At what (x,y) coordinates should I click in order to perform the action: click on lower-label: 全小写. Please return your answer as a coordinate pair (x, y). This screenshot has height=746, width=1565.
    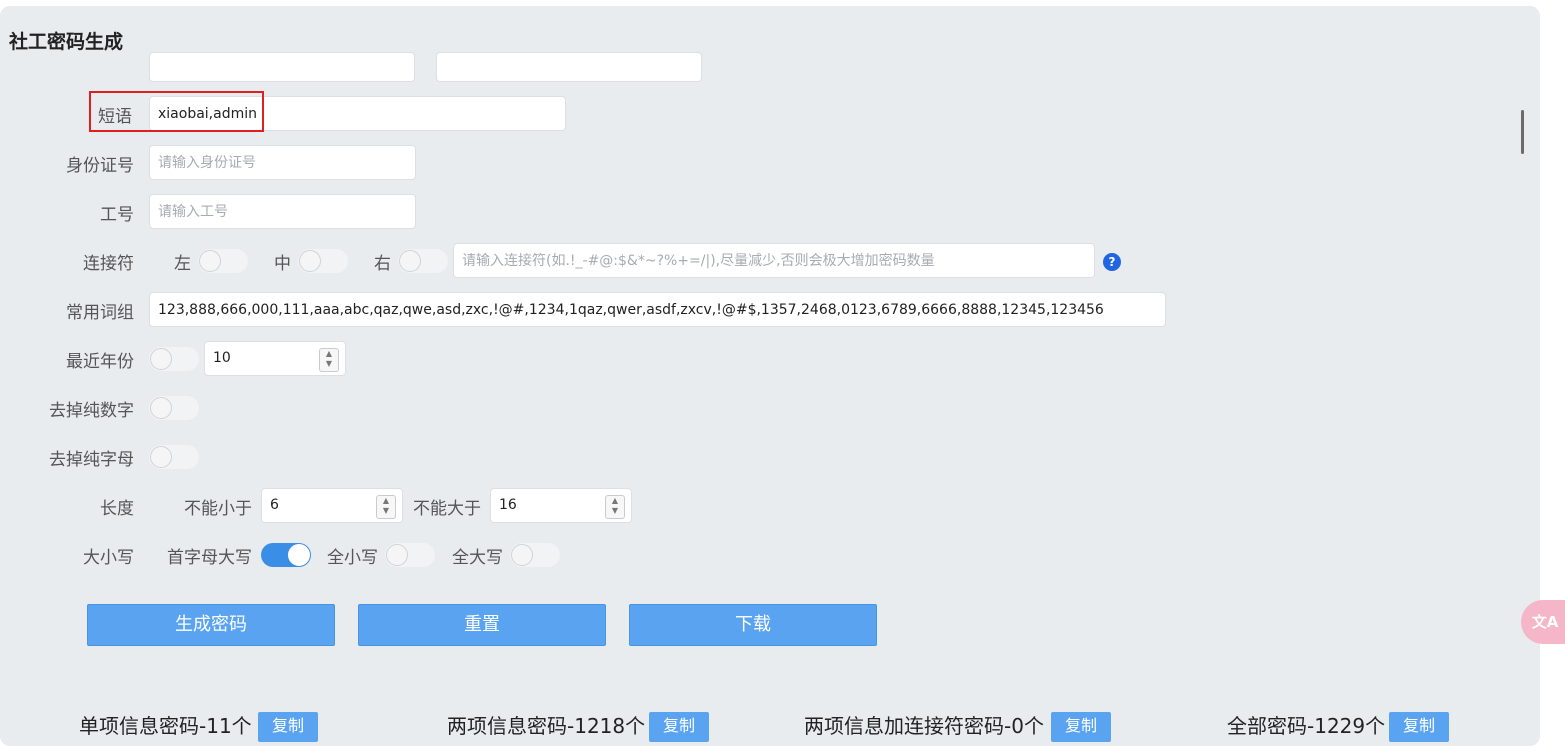
    Looking at the image, I should click on (352, 558).